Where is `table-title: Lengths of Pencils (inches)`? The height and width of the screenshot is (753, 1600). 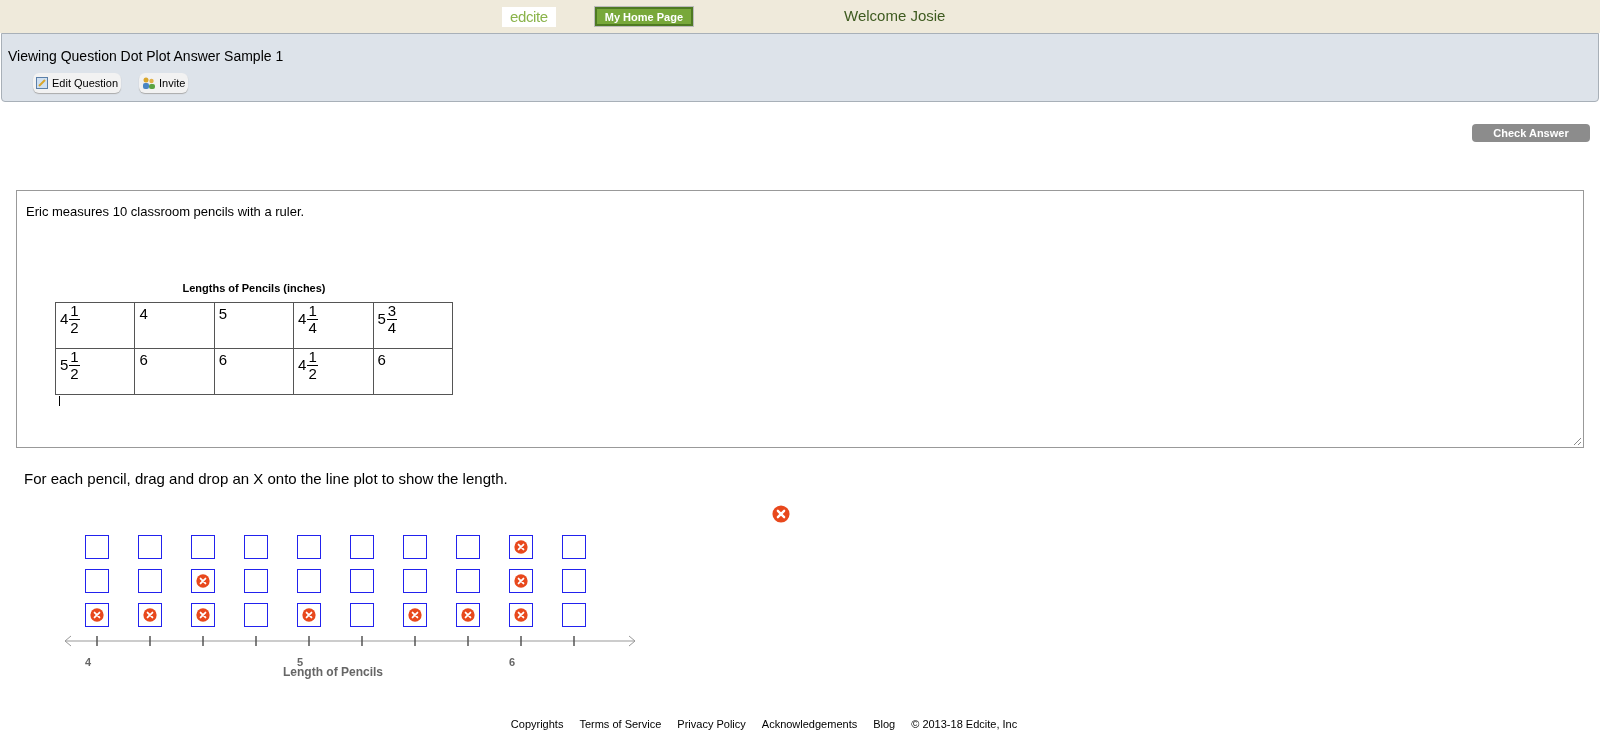
table-title: Lengths of Pencils (inches) is located at coordinates (254, 288).